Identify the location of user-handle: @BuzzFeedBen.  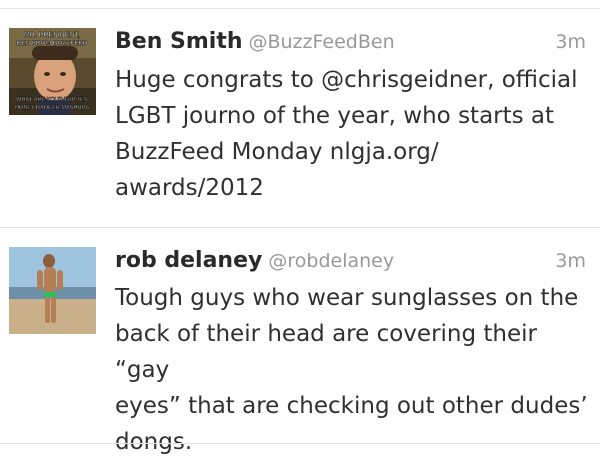
(322, 42).